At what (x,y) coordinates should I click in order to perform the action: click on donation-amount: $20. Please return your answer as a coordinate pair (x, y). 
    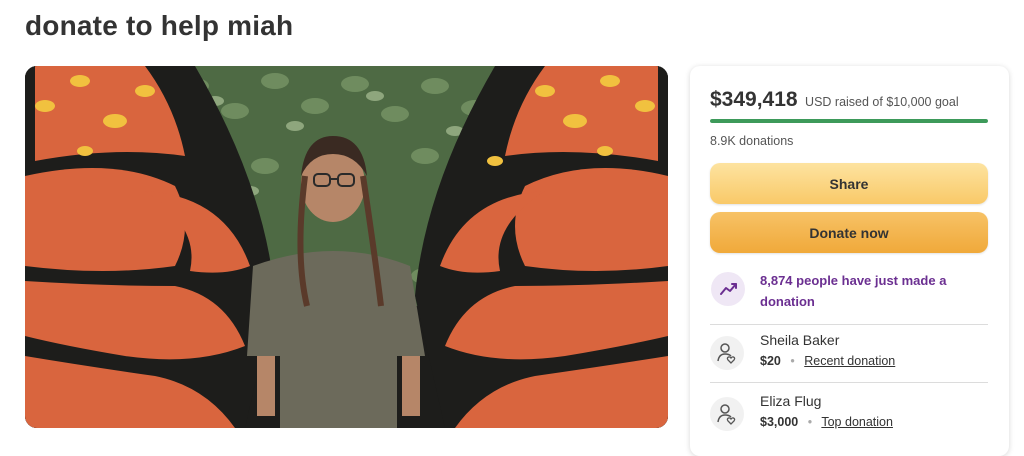
    Looking at the image, I should click on (770, 361).